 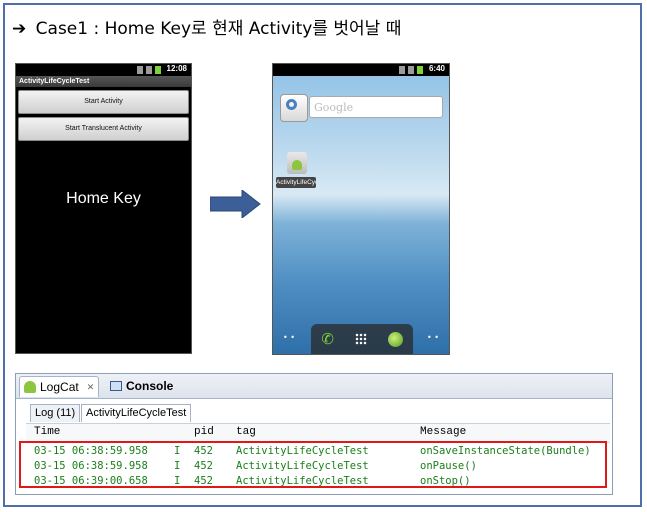 I want to click on status-bar: 12:08, so click(x=103, y=70).